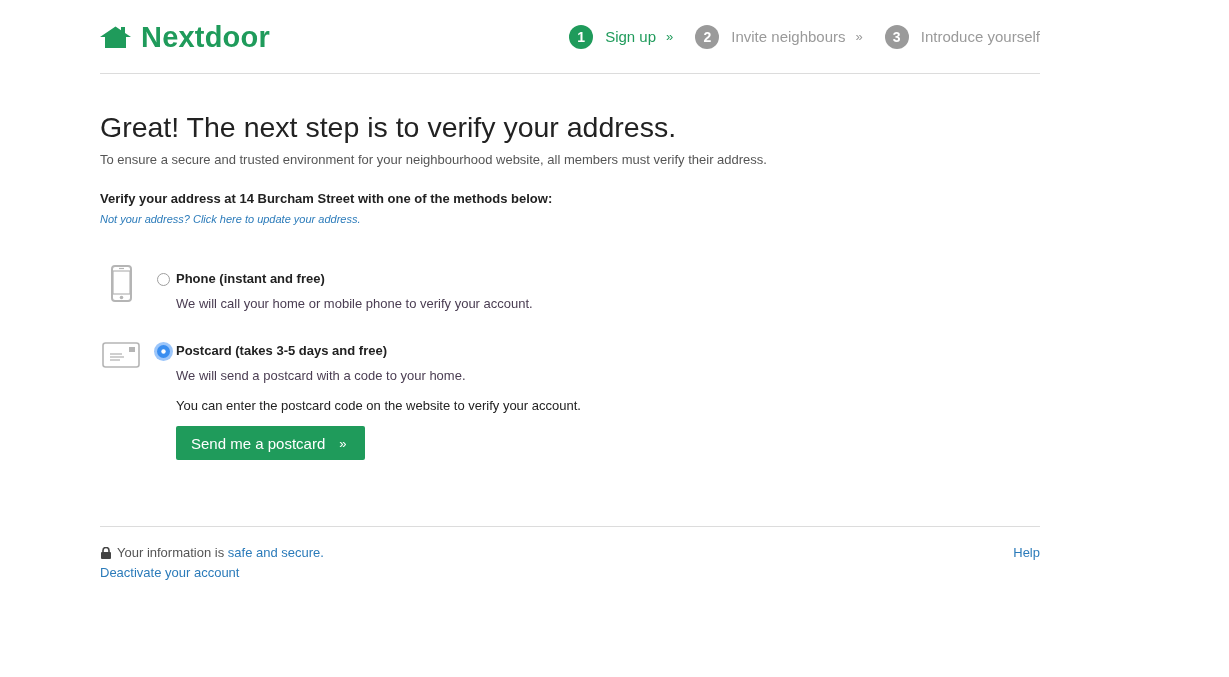  What do you see at coordinates (327, 199) in the screenshot?
I see `verify-prompt: Verify your address at 14 Burcham Street with one of the methods below:` at bounding box center [327, 199].